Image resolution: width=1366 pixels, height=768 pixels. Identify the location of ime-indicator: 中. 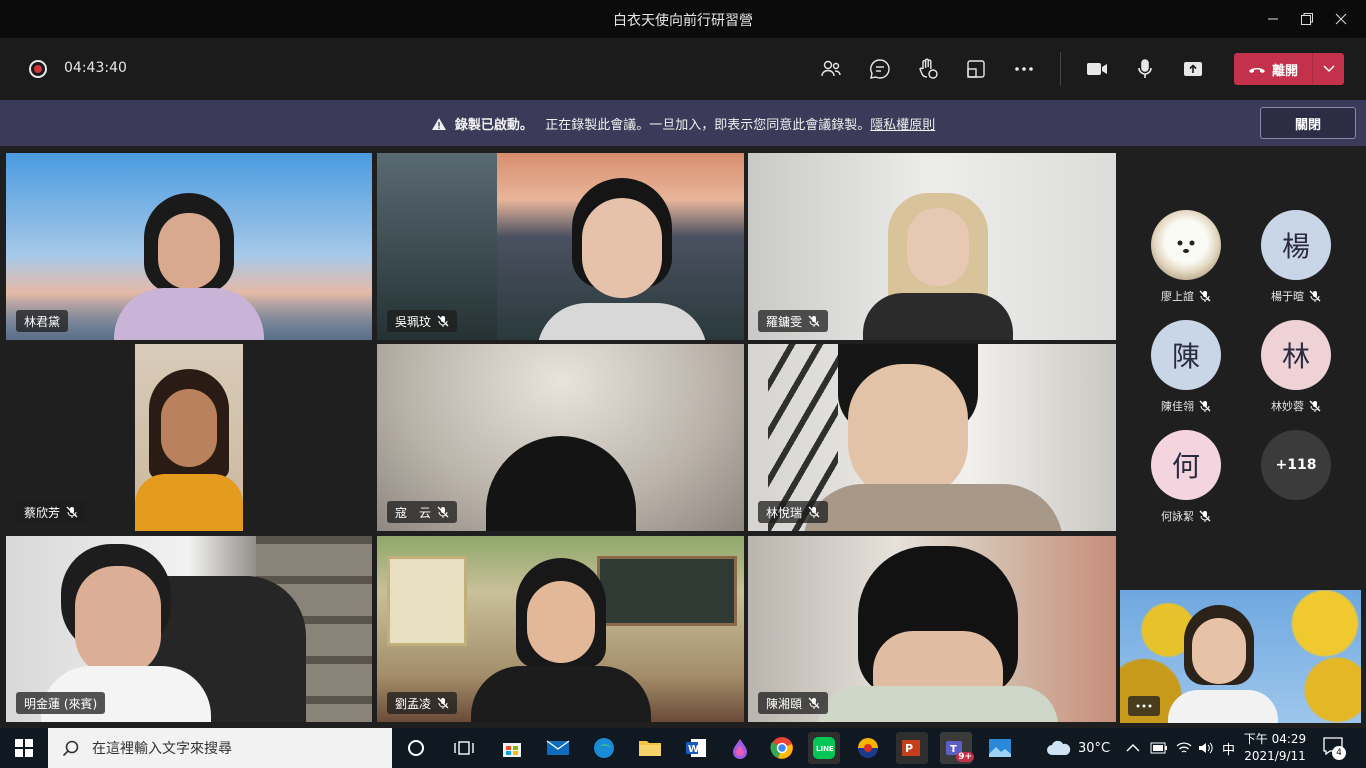
(1228, 748).